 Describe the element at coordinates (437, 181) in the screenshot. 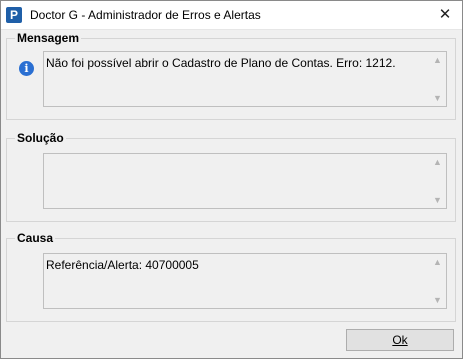

I see `solucao-scrollbar: ▲ ▼` at that location.